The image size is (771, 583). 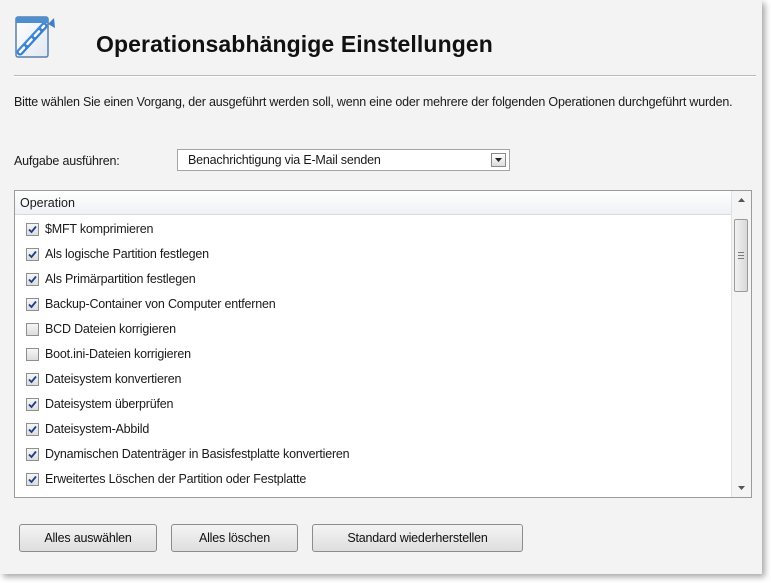 I want to click on list-item-label: Dateisystem konvertieren, so click(x=113, y=379).